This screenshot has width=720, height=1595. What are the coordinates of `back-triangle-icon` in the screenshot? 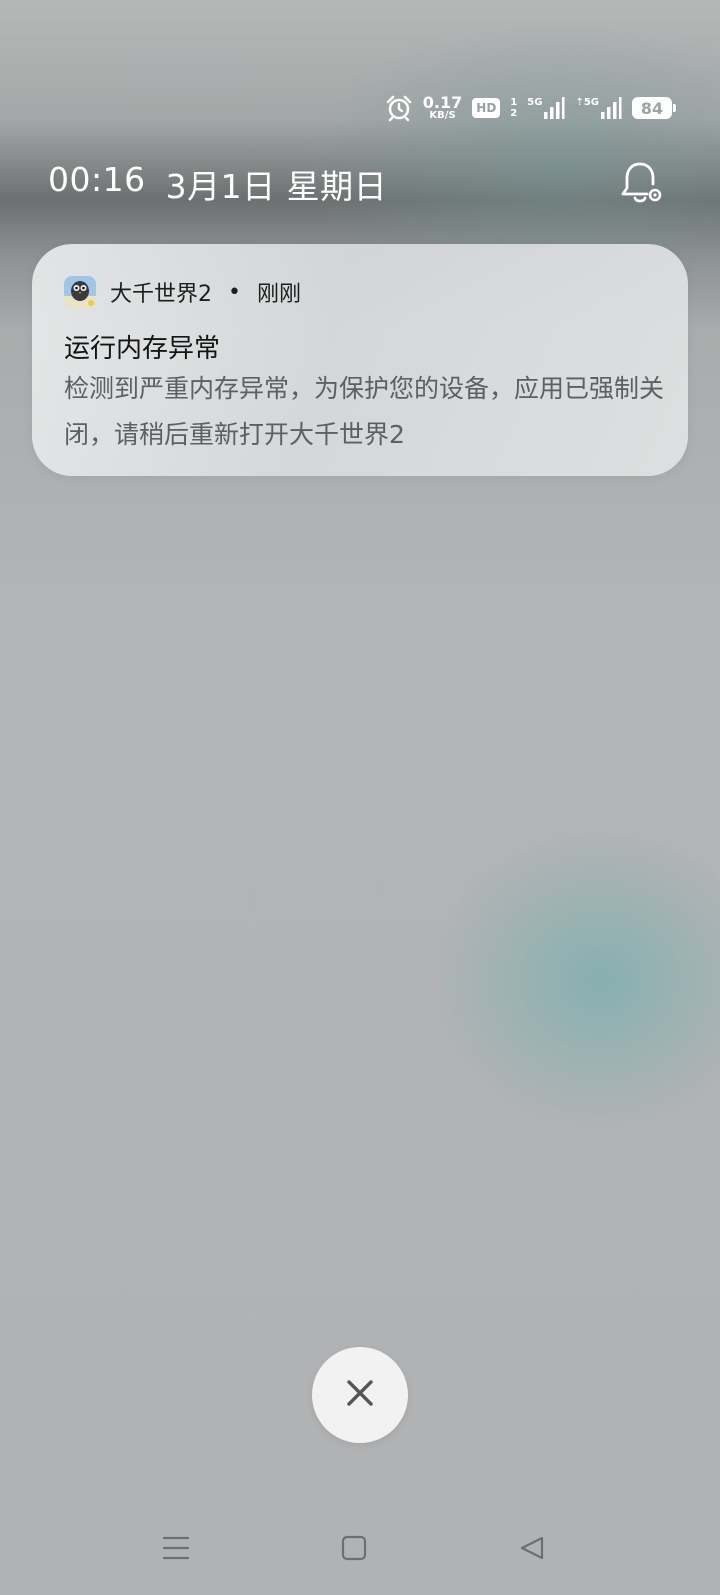 It's located at (532, 1550).